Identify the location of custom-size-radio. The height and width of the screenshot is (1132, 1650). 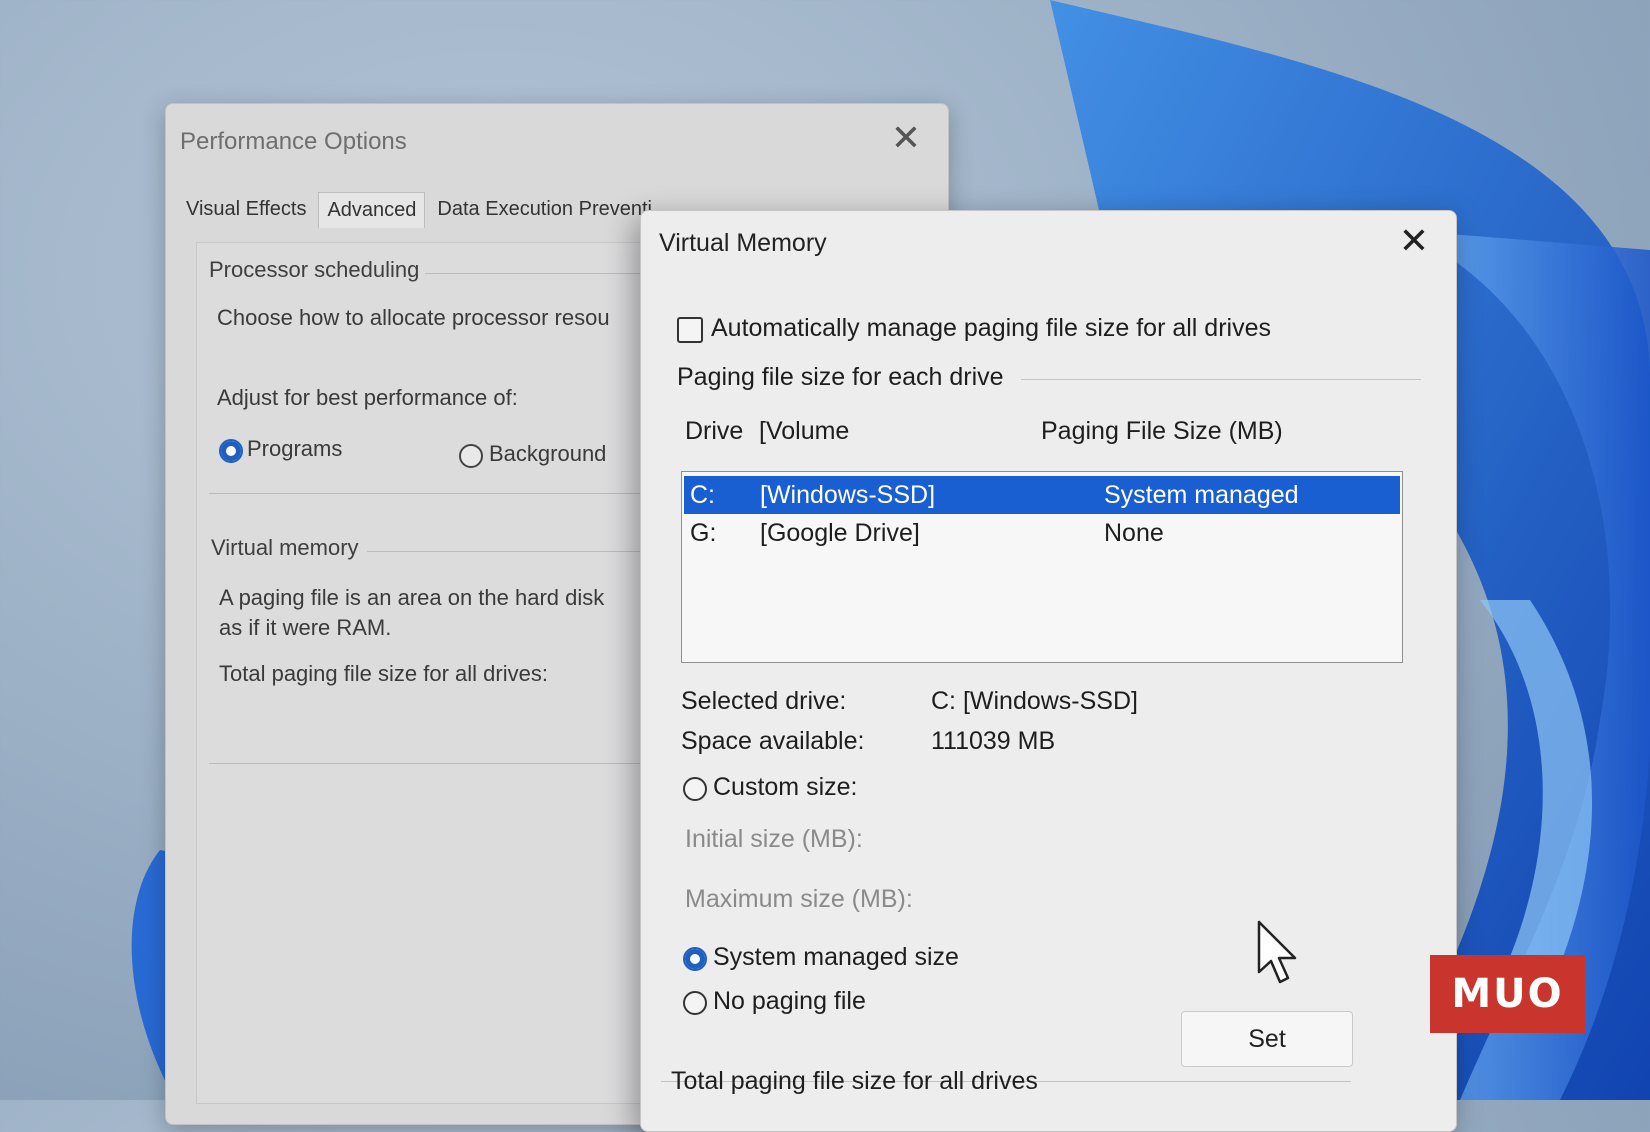
(695, 789).